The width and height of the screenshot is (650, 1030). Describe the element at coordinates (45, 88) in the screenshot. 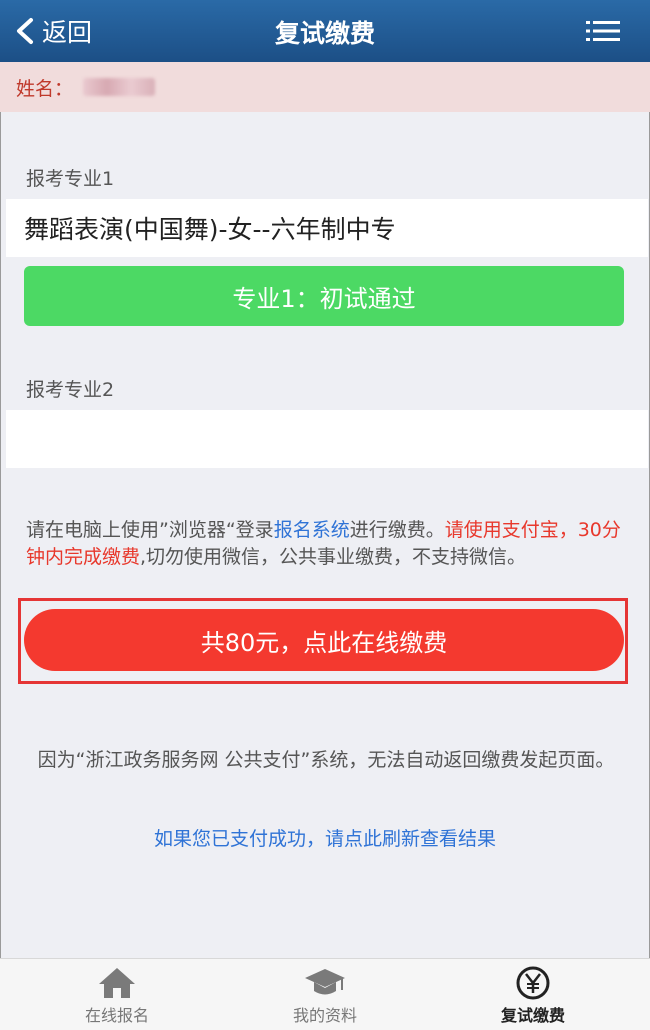

I see `name-label: 姓名：` at that location.